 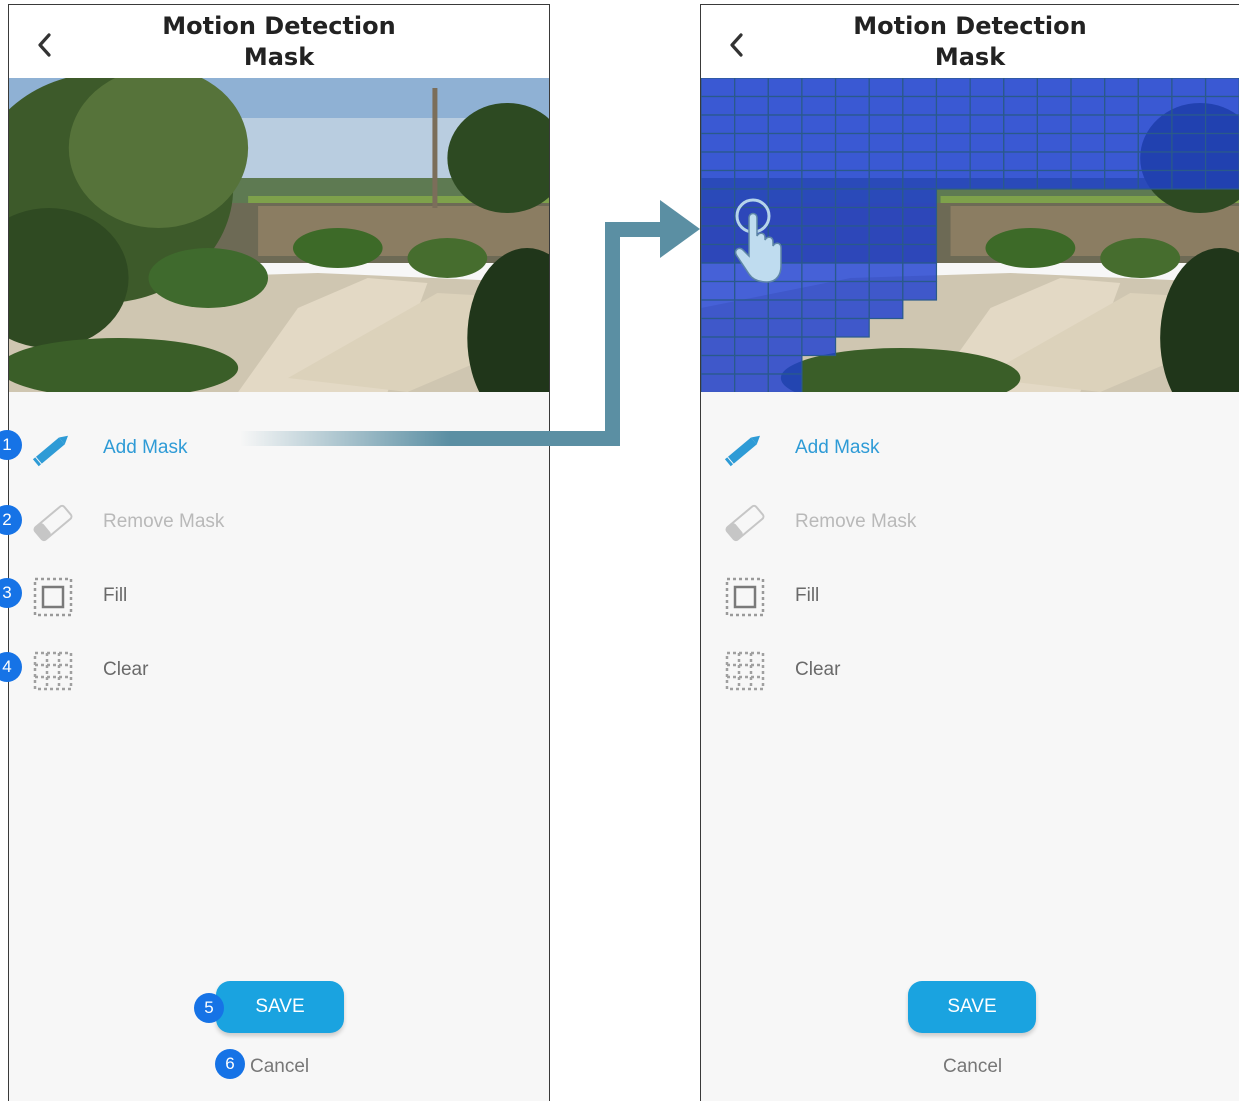 I want to click on tool-add-mask: Add Mask, so click(x=970, y=448).